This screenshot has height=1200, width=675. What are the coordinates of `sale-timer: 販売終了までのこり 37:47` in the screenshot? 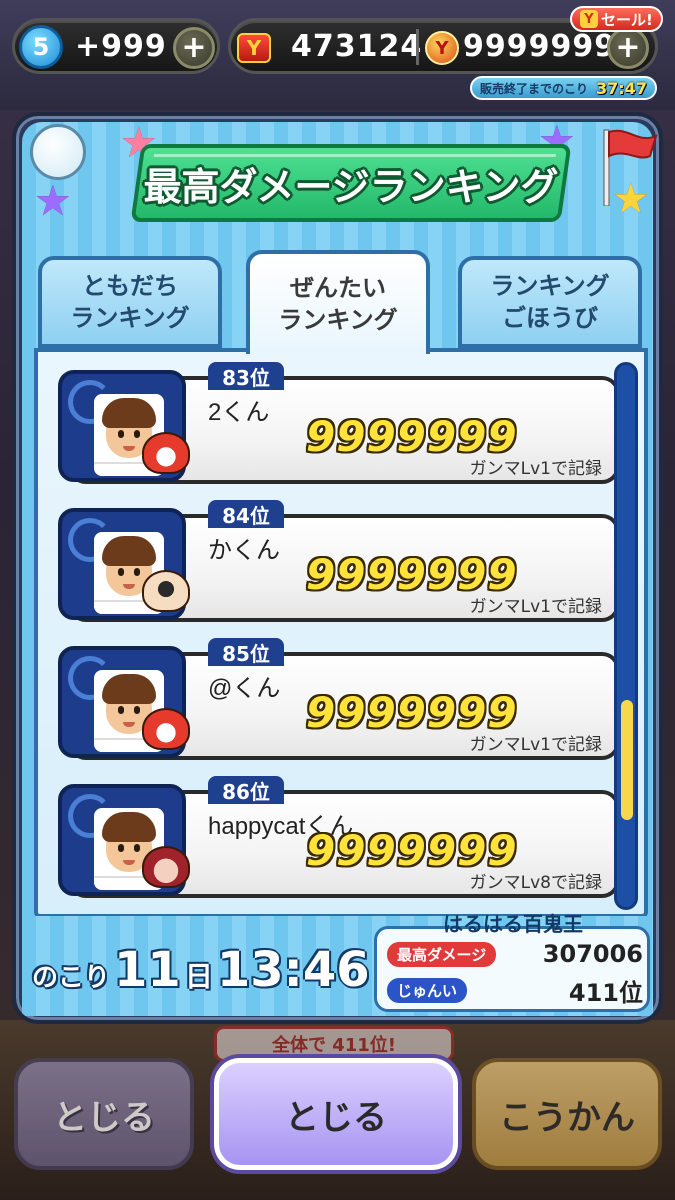 It's located at (563, 88).